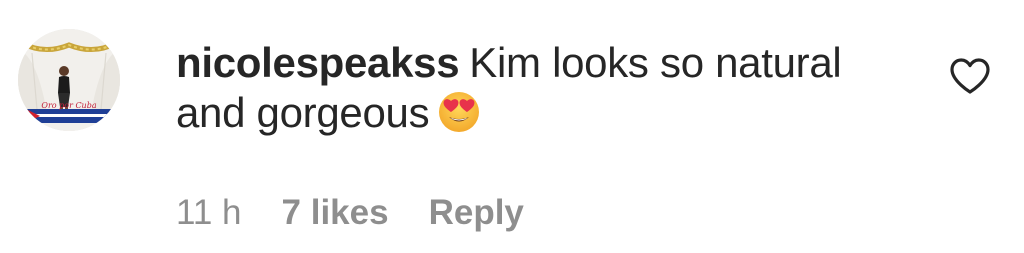 This screenshot has height=253, width=1024. I want to click on svg-text: Oro por Cuba, so click(68, 105).